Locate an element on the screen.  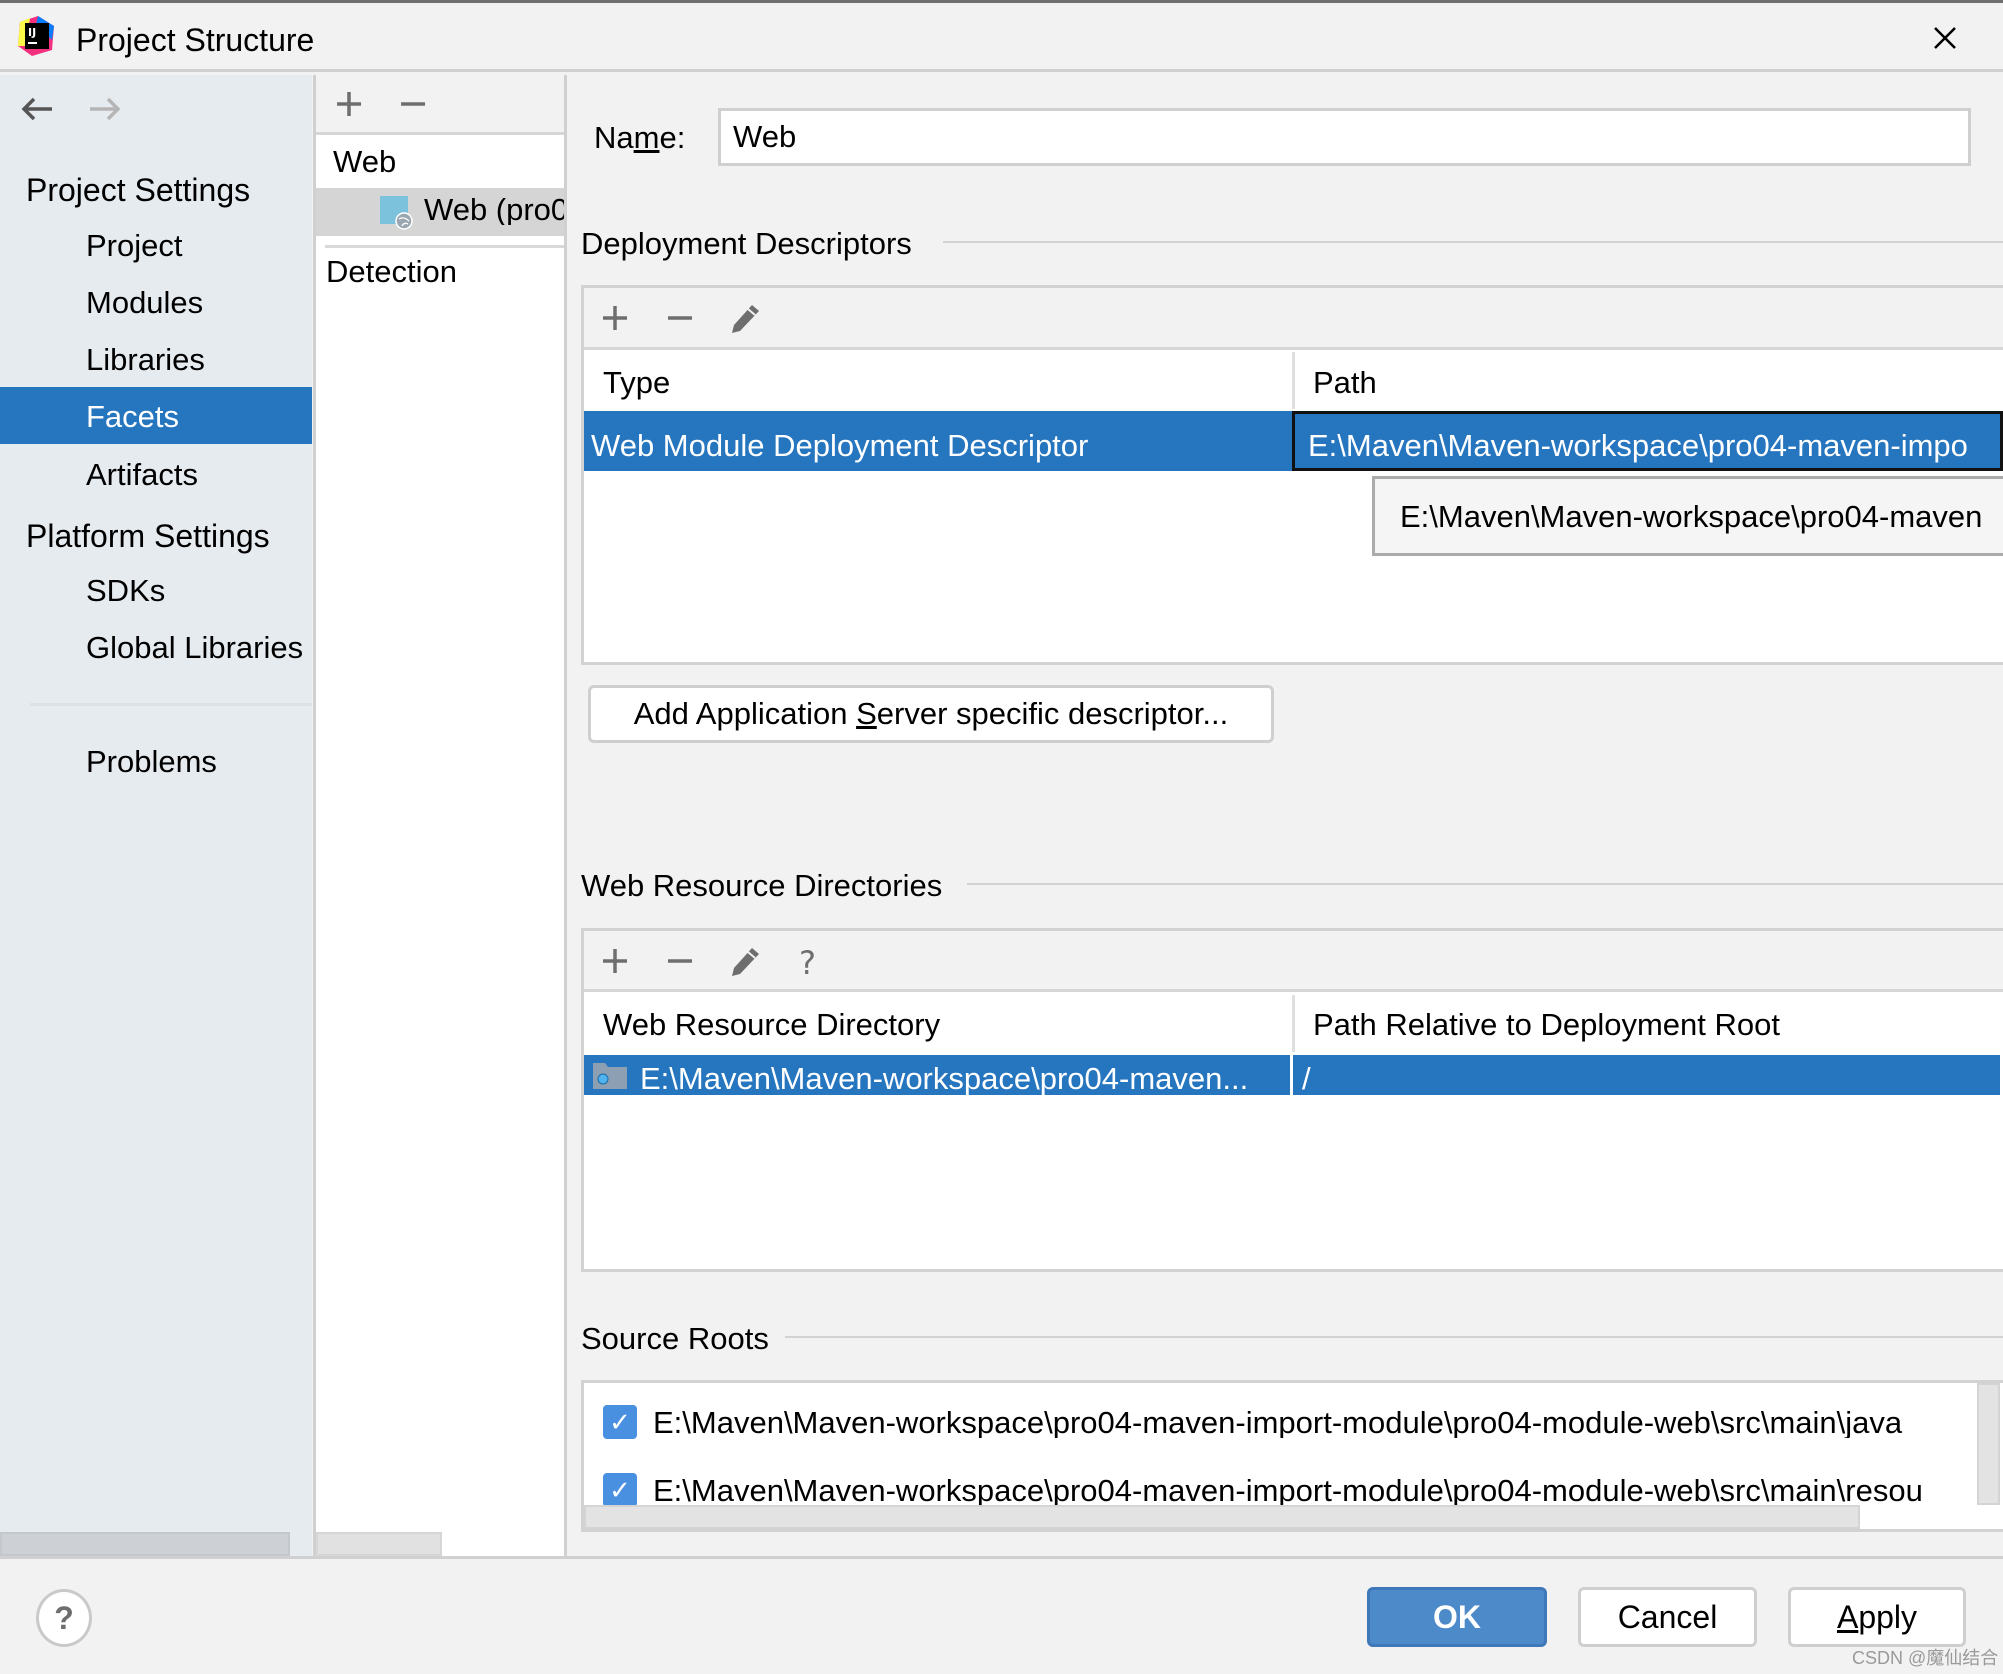
intellij-logo-icon: IJ is located at coordinates (37, 36).